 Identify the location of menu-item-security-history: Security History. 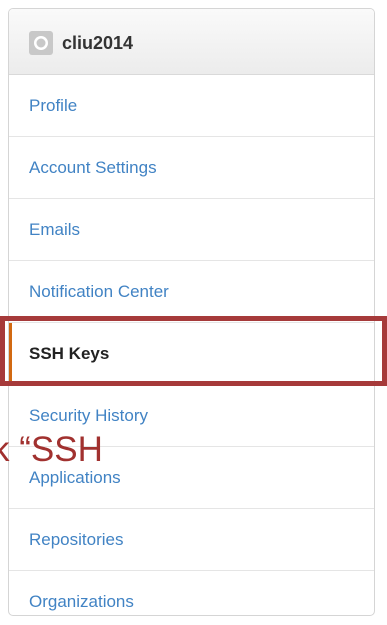
(191, 416).